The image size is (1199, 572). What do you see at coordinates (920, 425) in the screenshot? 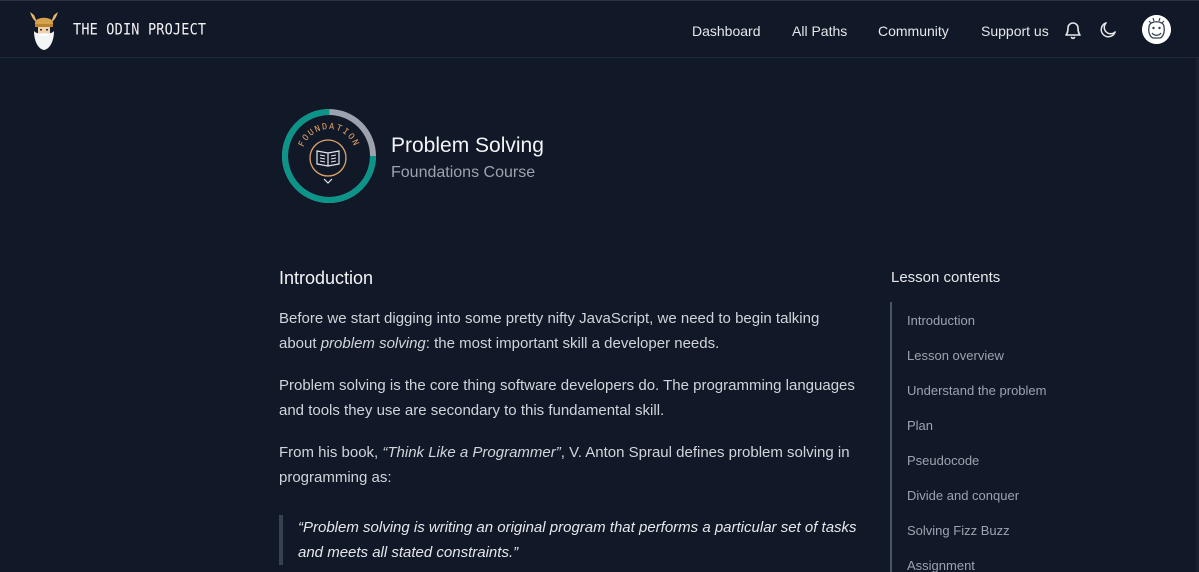
I see `toc-item-plan: Plan` at bounding box center [920, 425].